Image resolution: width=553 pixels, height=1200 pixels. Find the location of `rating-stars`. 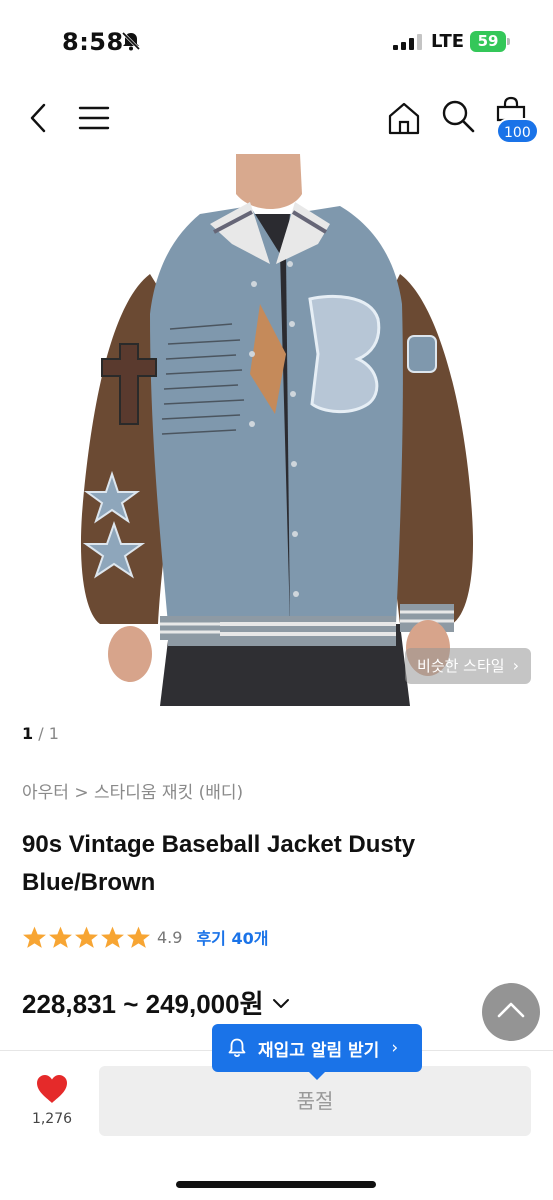

rating-stars is located at coordinates (86, 937).